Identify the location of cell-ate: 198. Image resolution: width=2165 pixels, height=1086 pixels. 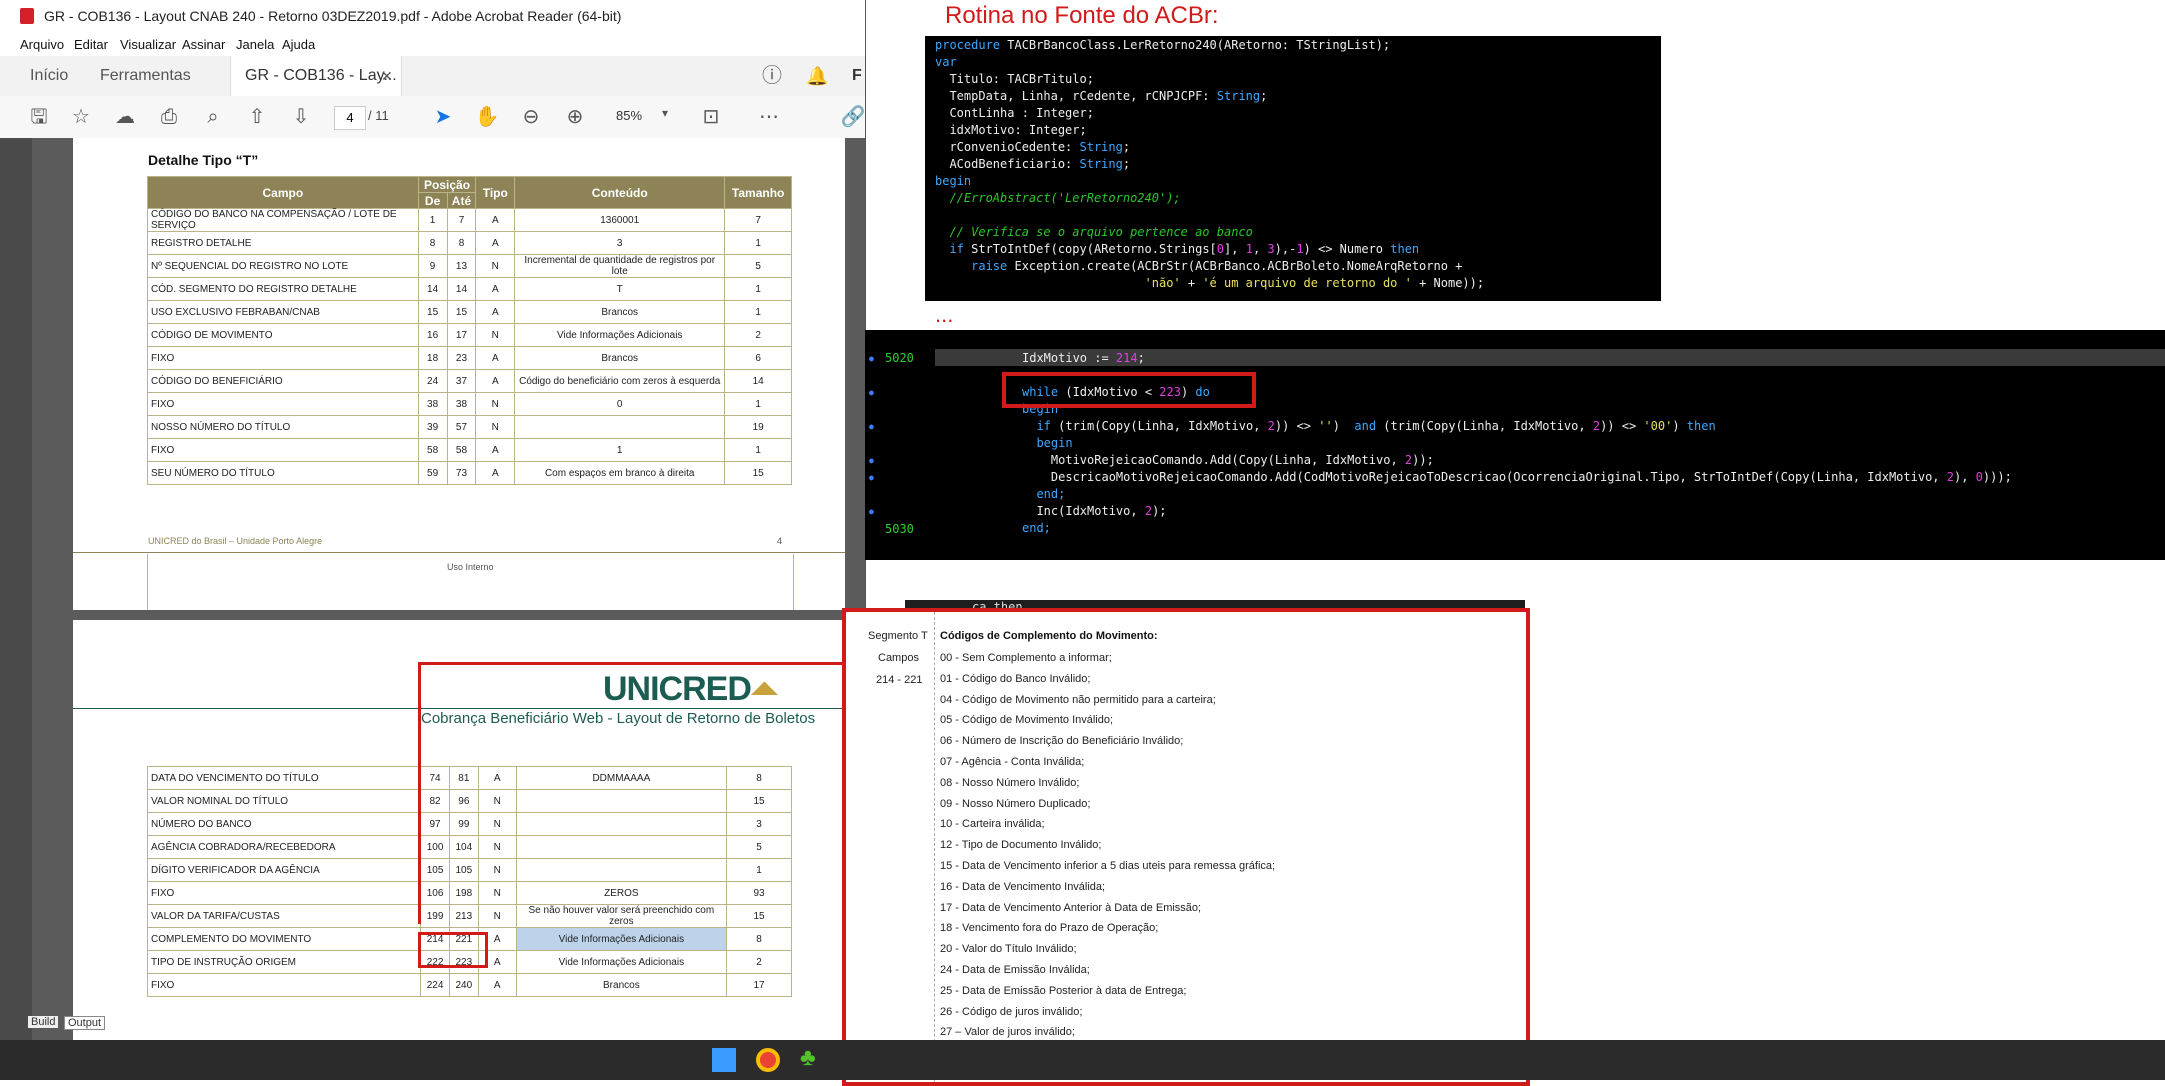
(463, 893).